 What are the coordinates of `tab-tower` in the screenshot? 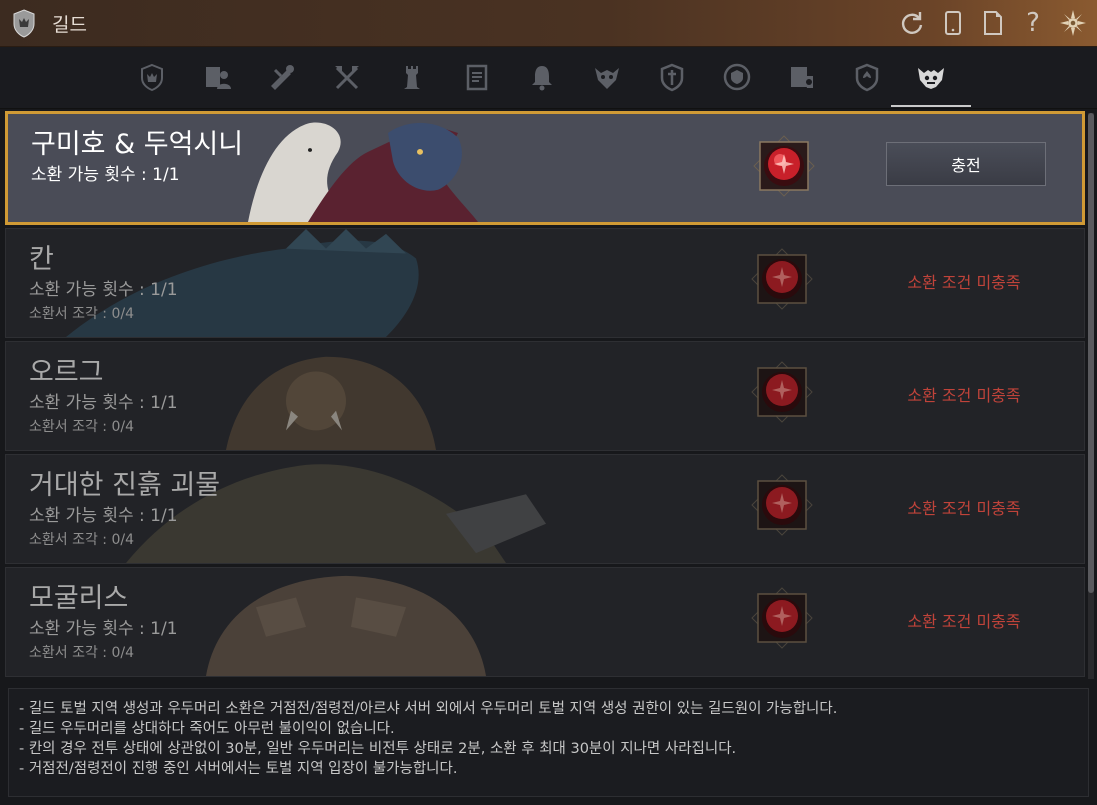 It's located at (412, 77).